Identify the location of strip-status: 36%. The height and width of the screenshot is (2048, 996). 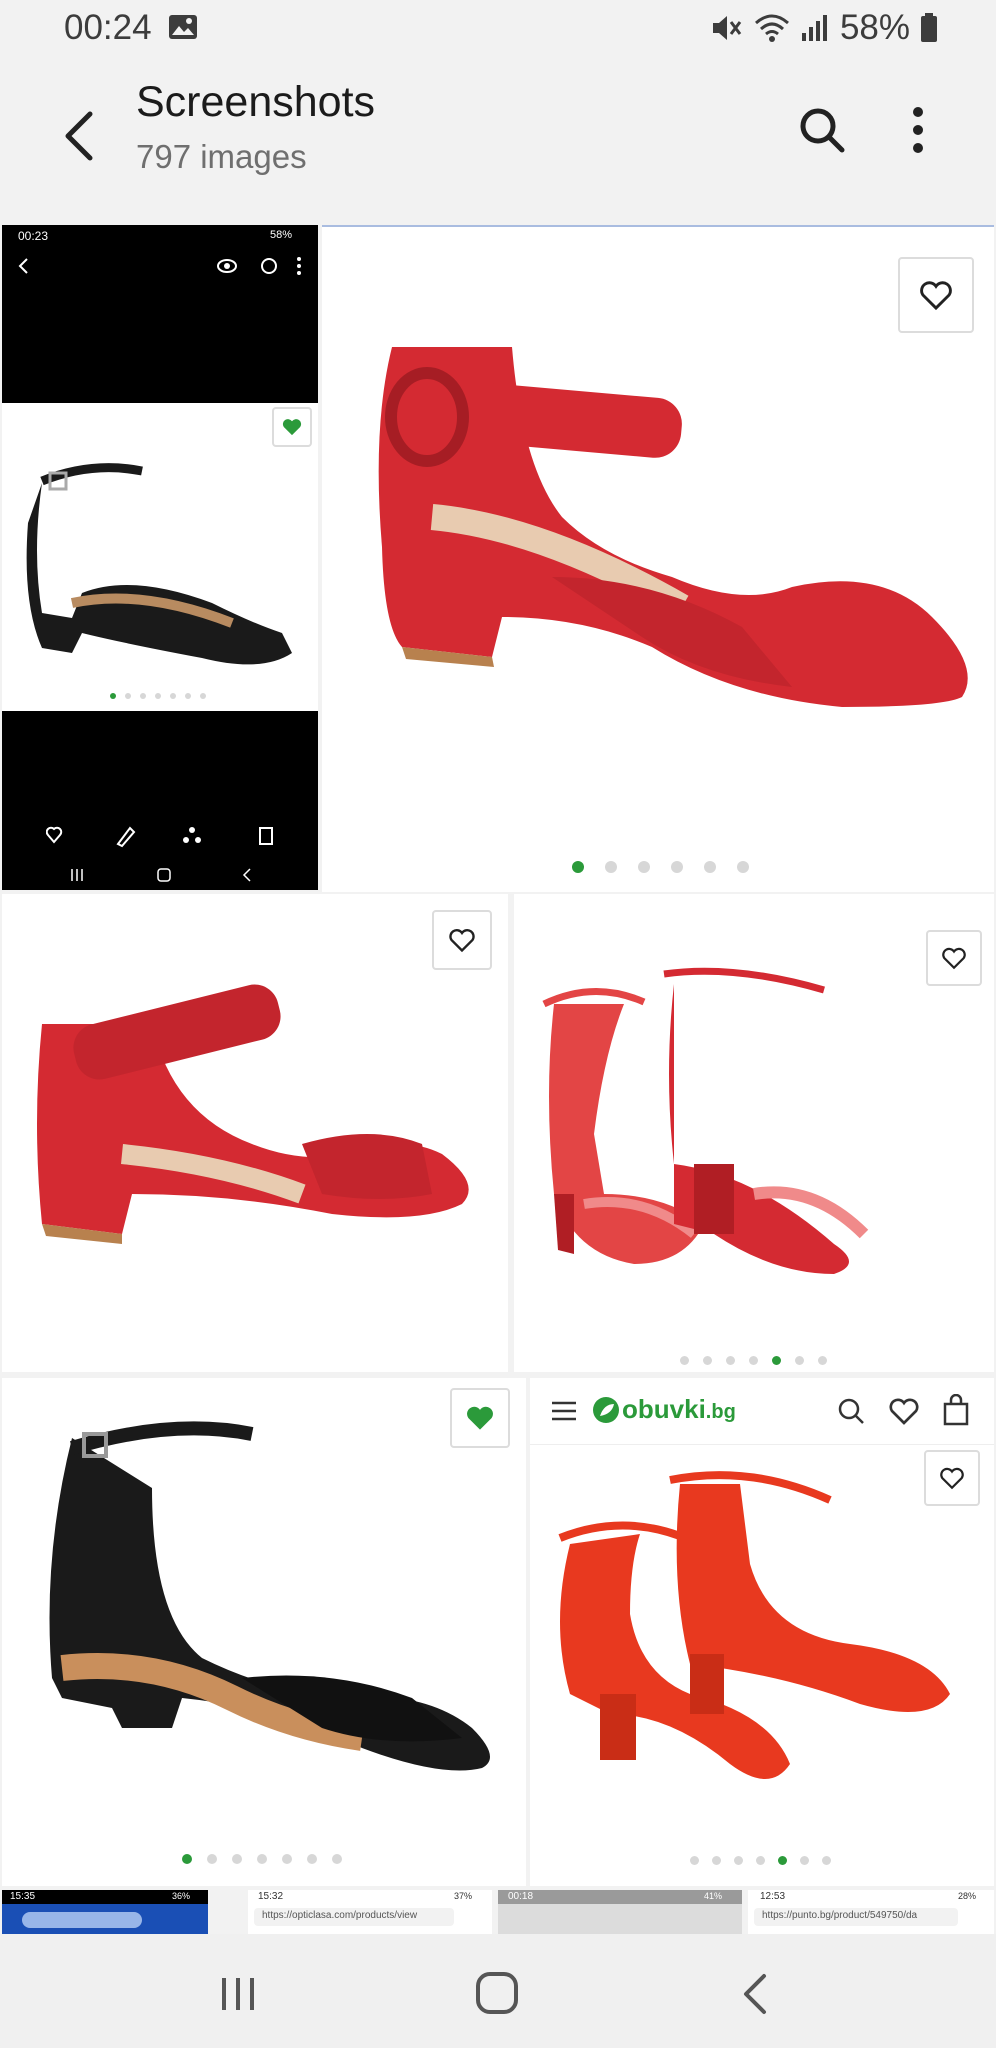
(181, 1896).